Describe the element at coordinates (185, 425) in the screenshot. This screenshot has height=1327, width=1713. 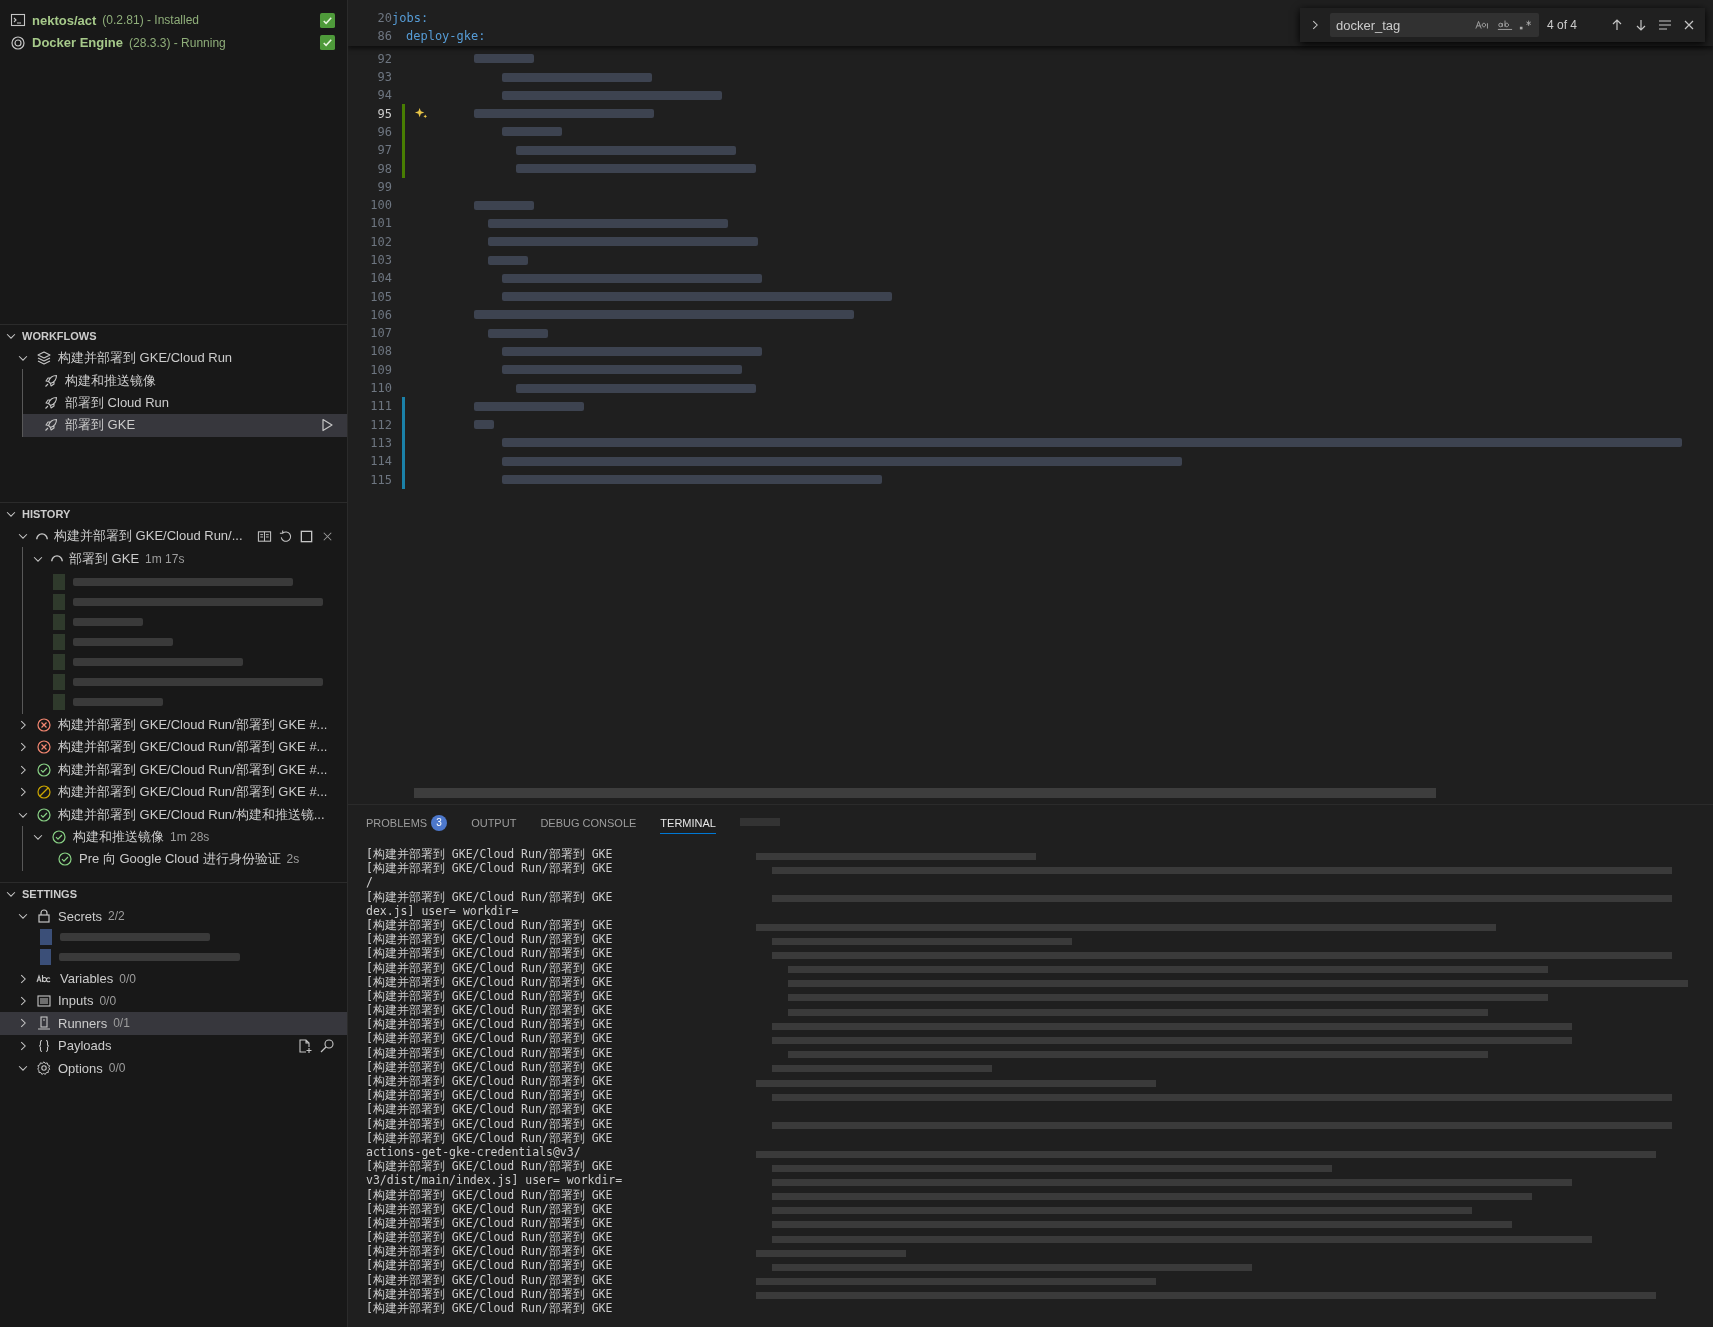
I see `job-item: 部署到 GKE` at that location.